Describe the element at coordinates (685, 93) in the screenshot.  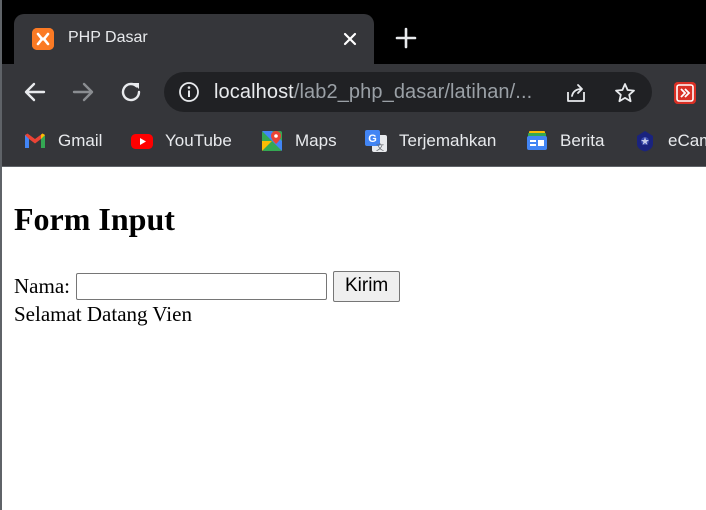
I see `extension-icon` at that location.